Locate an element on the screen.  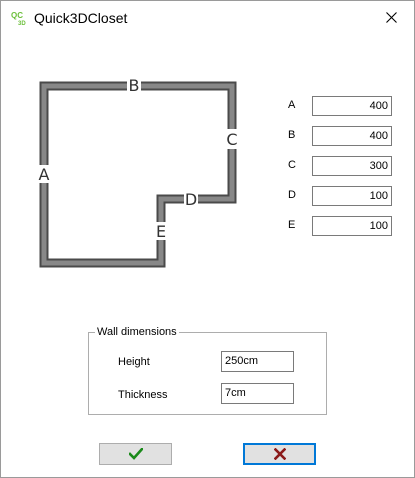
wall-label-b: B is located at coordinates (134, 85).